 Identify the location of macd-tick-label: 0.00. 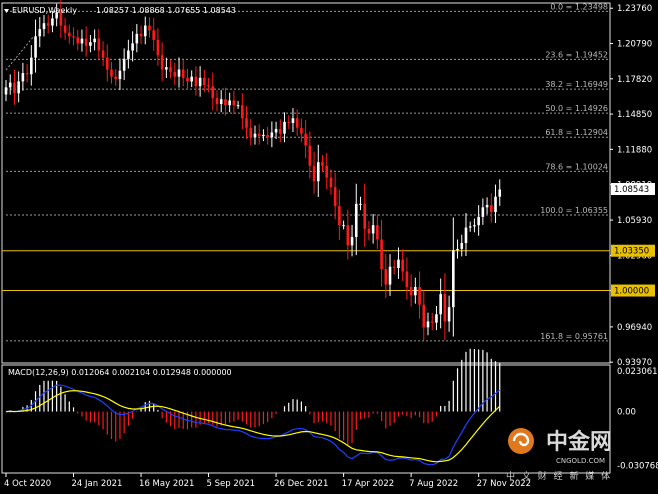
(626, 413).